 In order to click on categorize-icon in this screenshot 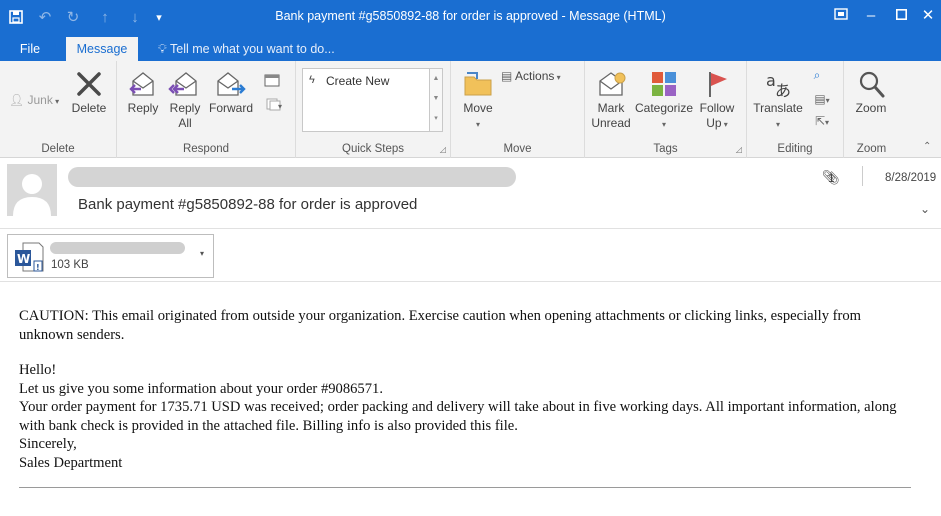, I will do `click(664, 84)`.